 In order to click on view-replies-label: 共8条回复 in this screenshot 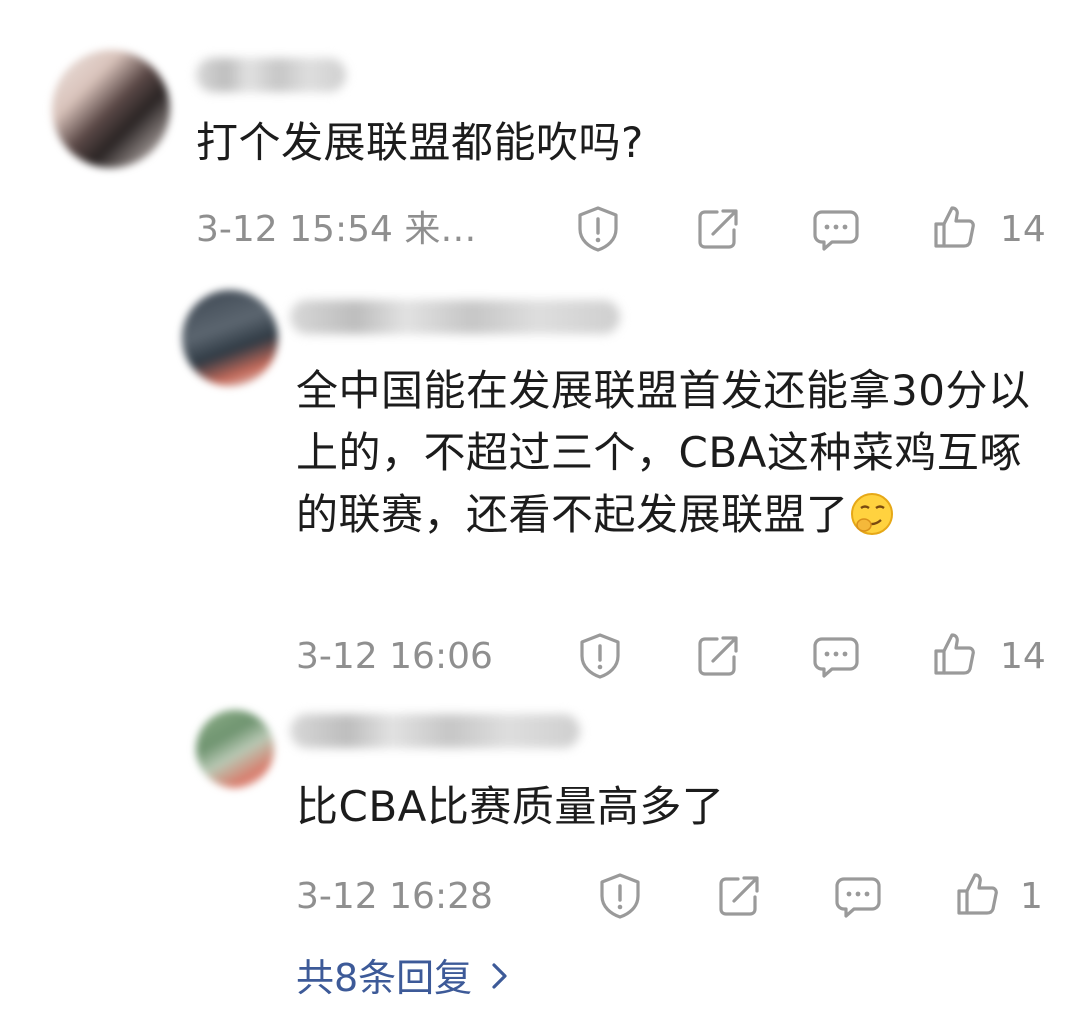, I will do `click(384, 978)`.